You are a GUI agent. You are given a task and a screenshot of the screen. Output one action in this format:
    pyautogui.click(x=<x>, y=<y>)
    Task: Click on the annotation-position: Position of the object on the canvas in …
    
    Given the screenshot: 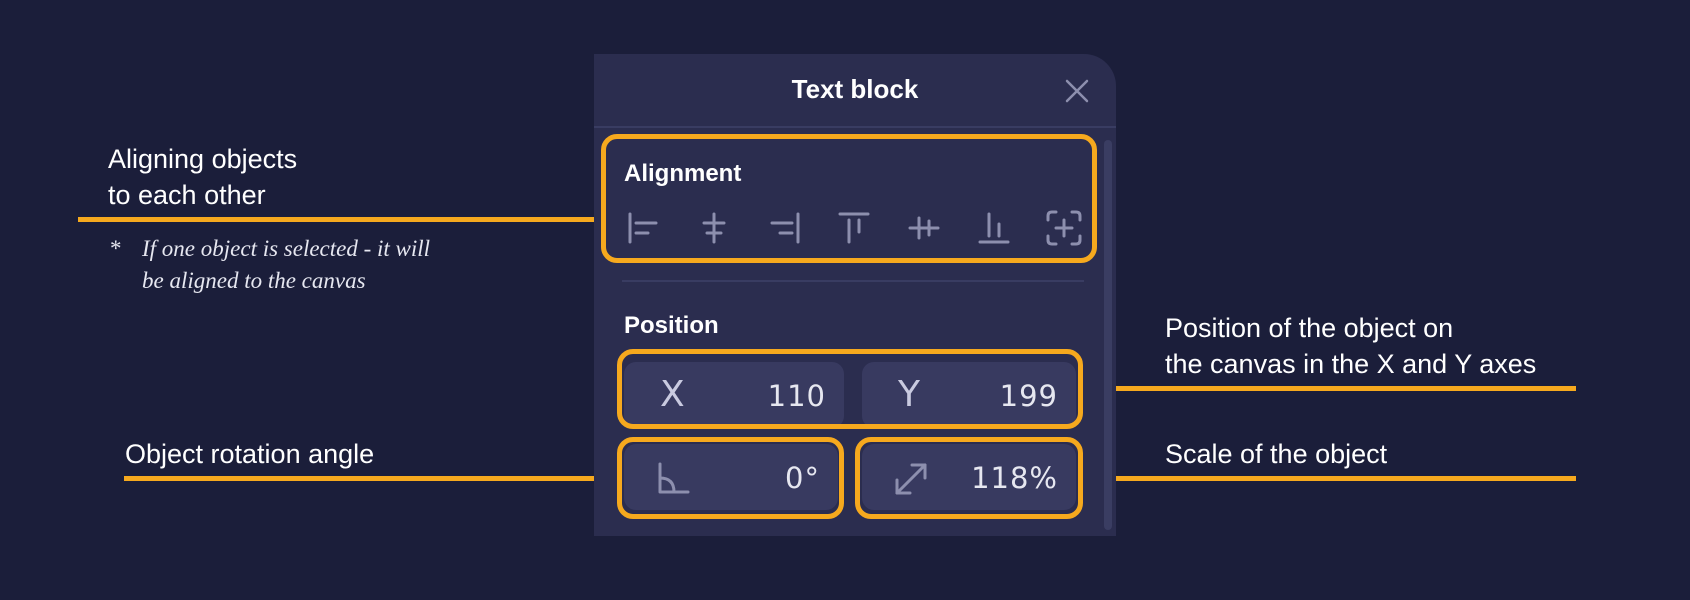 What is the action you would take?
    pyautogui.click(x=1350, y=346)
    